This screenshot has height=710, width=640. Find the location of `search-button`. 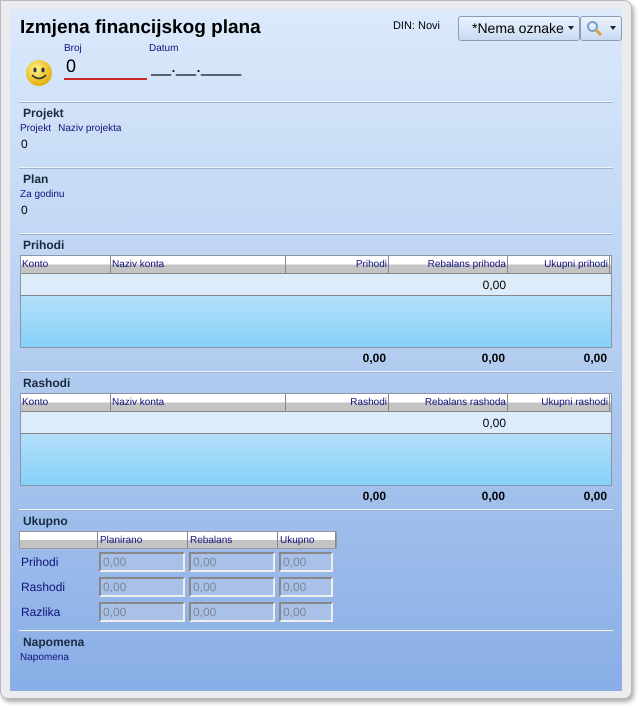

search-button is located at coordinates (601, 28).